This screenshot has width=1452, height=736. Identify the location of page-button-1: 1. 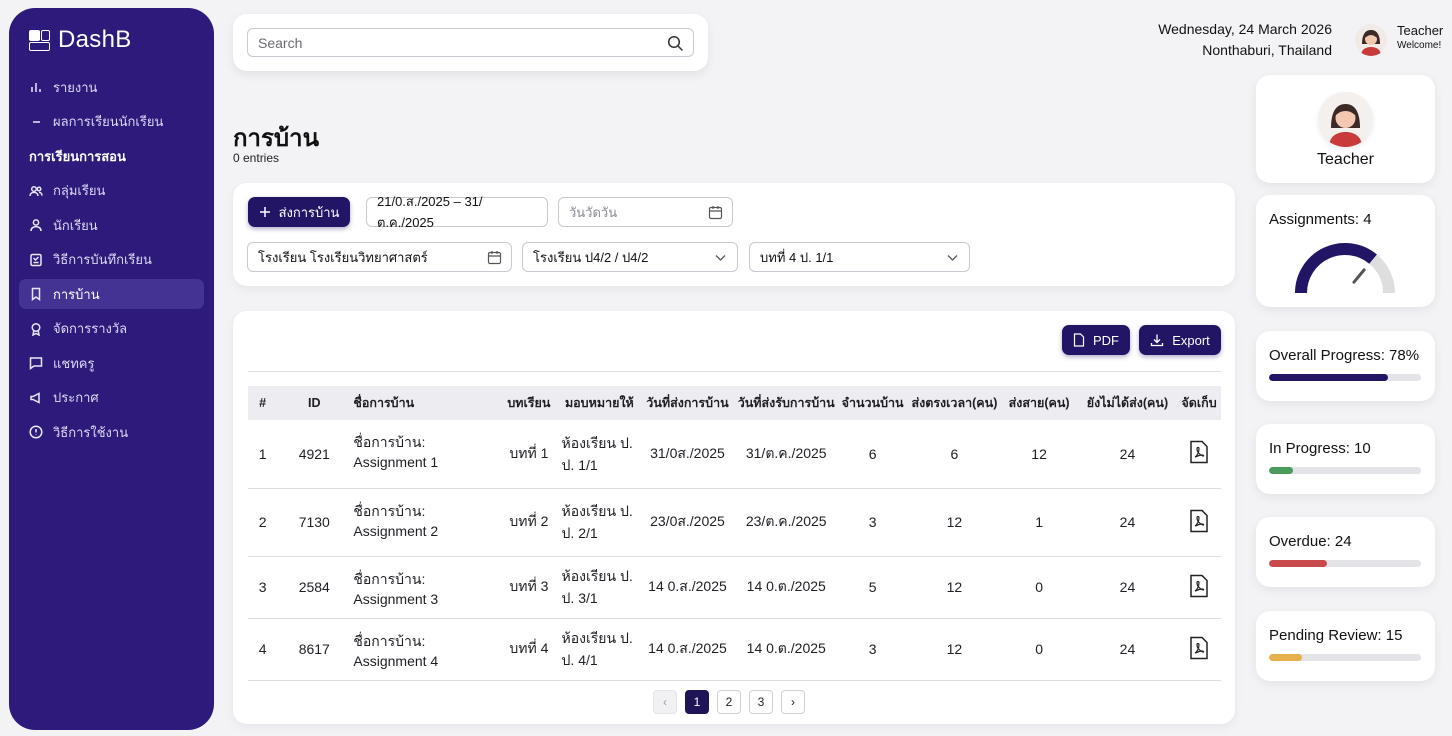
(697, 702).